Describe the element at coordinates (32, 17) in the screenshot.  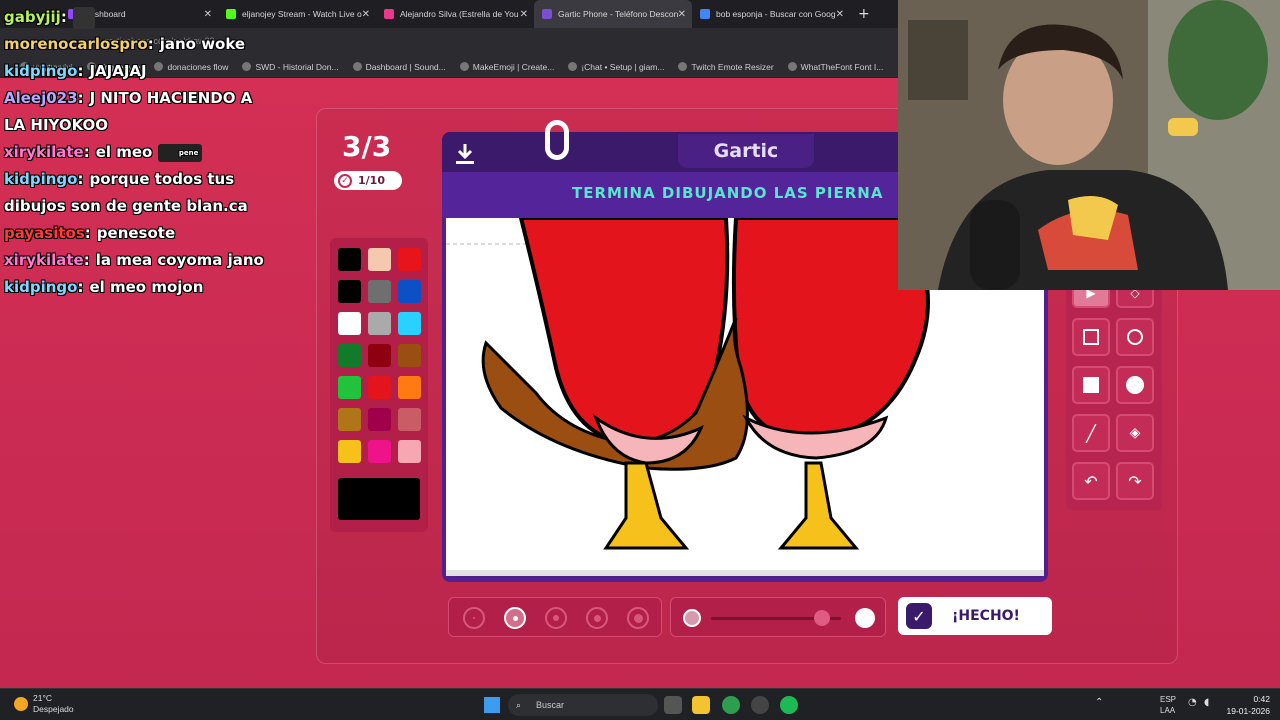
I see `chat-username: gabyjij` at that location.